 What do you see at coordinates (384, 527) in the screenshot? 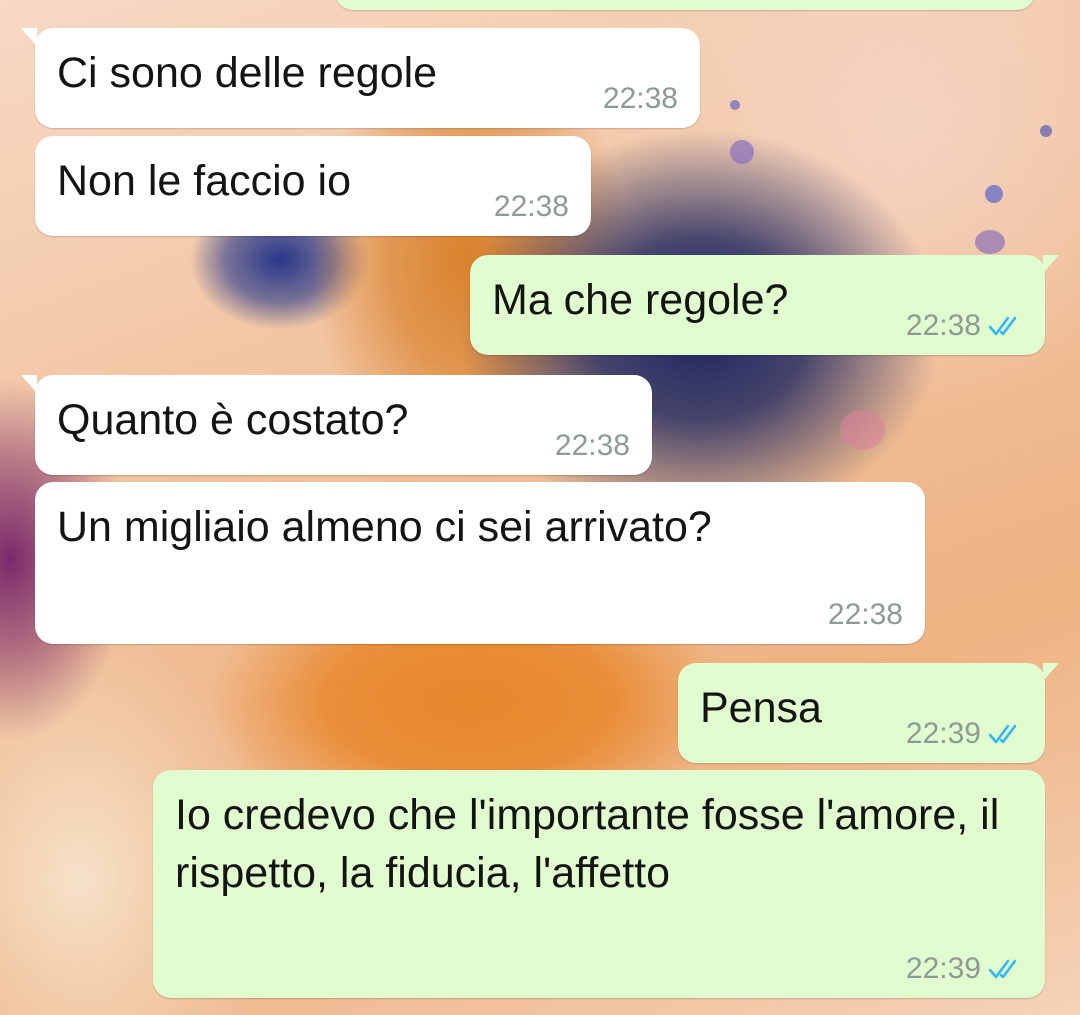
I see `message-text: Un migliaio almeno ci sei arrivato?` at bounding box center [384, 527].